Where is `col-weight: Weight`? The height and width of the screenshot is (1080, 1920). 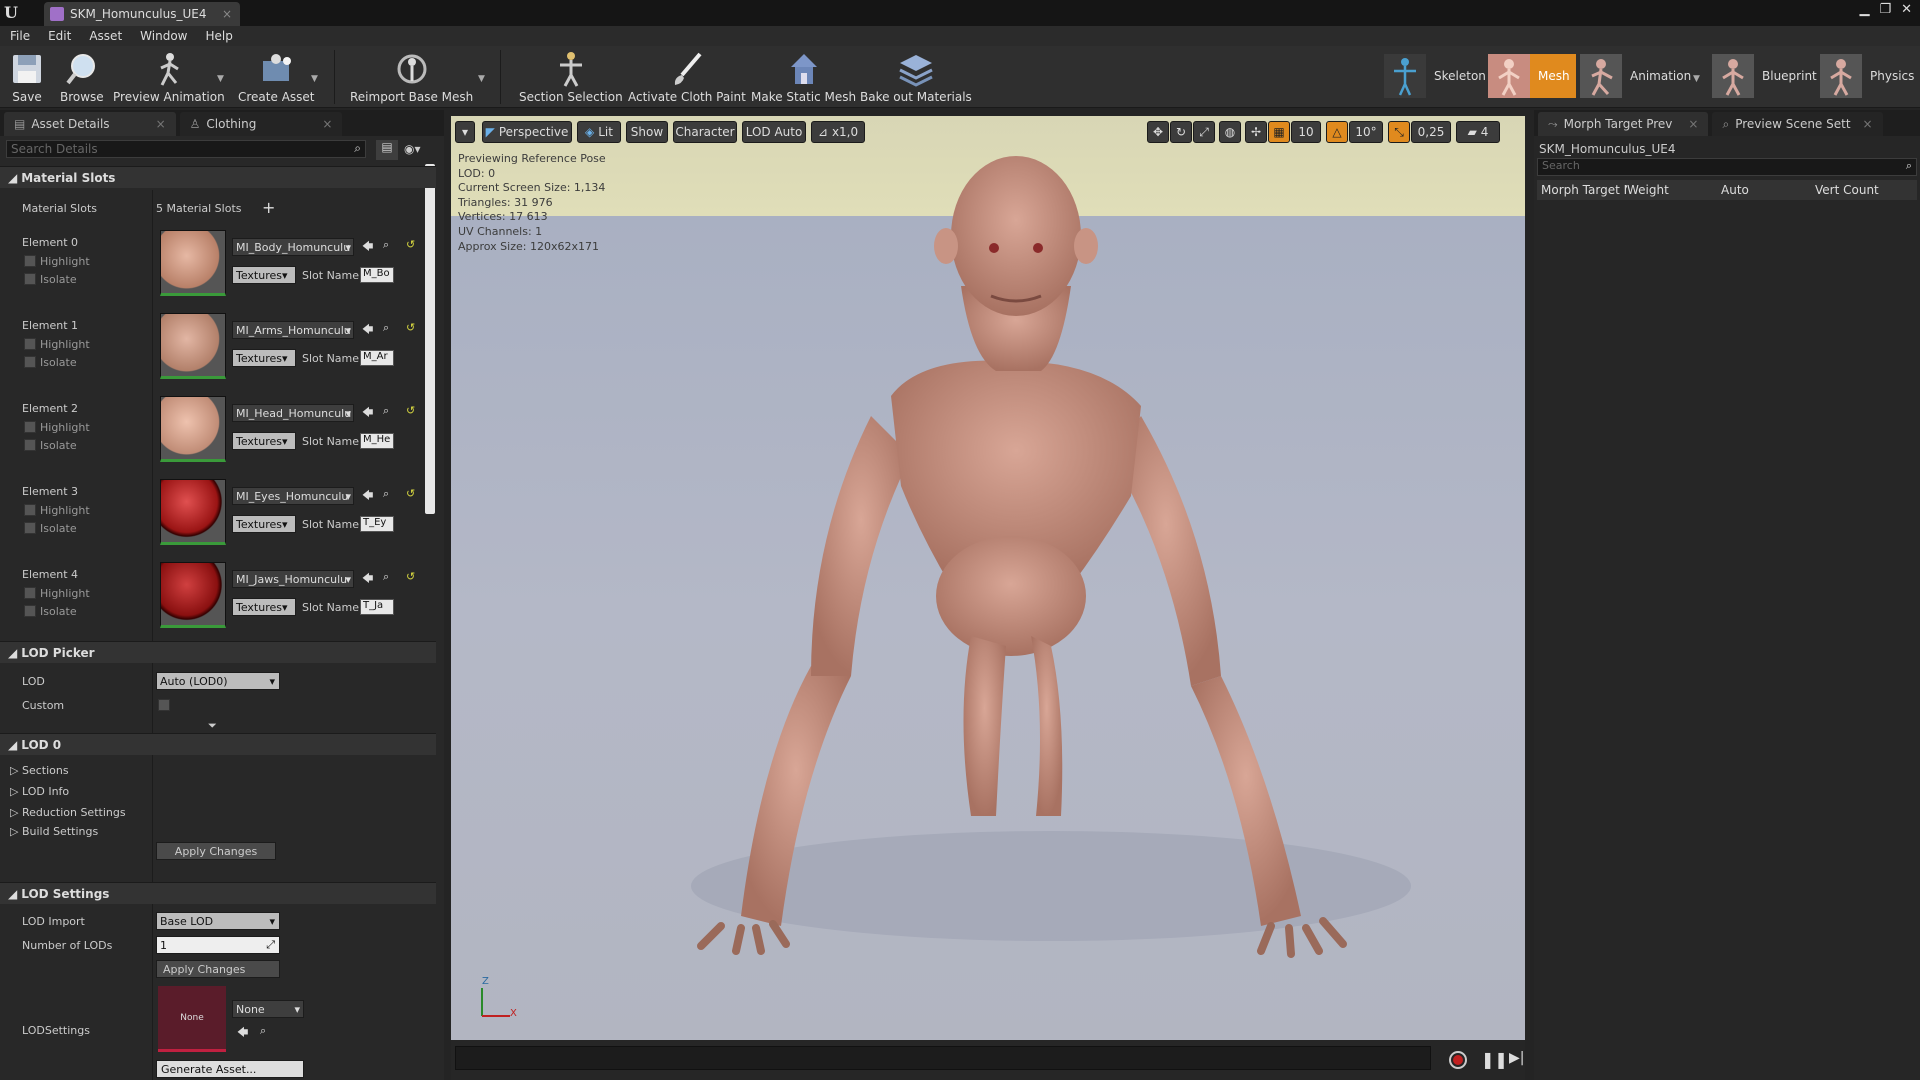
col-weight: Weight is located at coordinates (1674, 190).